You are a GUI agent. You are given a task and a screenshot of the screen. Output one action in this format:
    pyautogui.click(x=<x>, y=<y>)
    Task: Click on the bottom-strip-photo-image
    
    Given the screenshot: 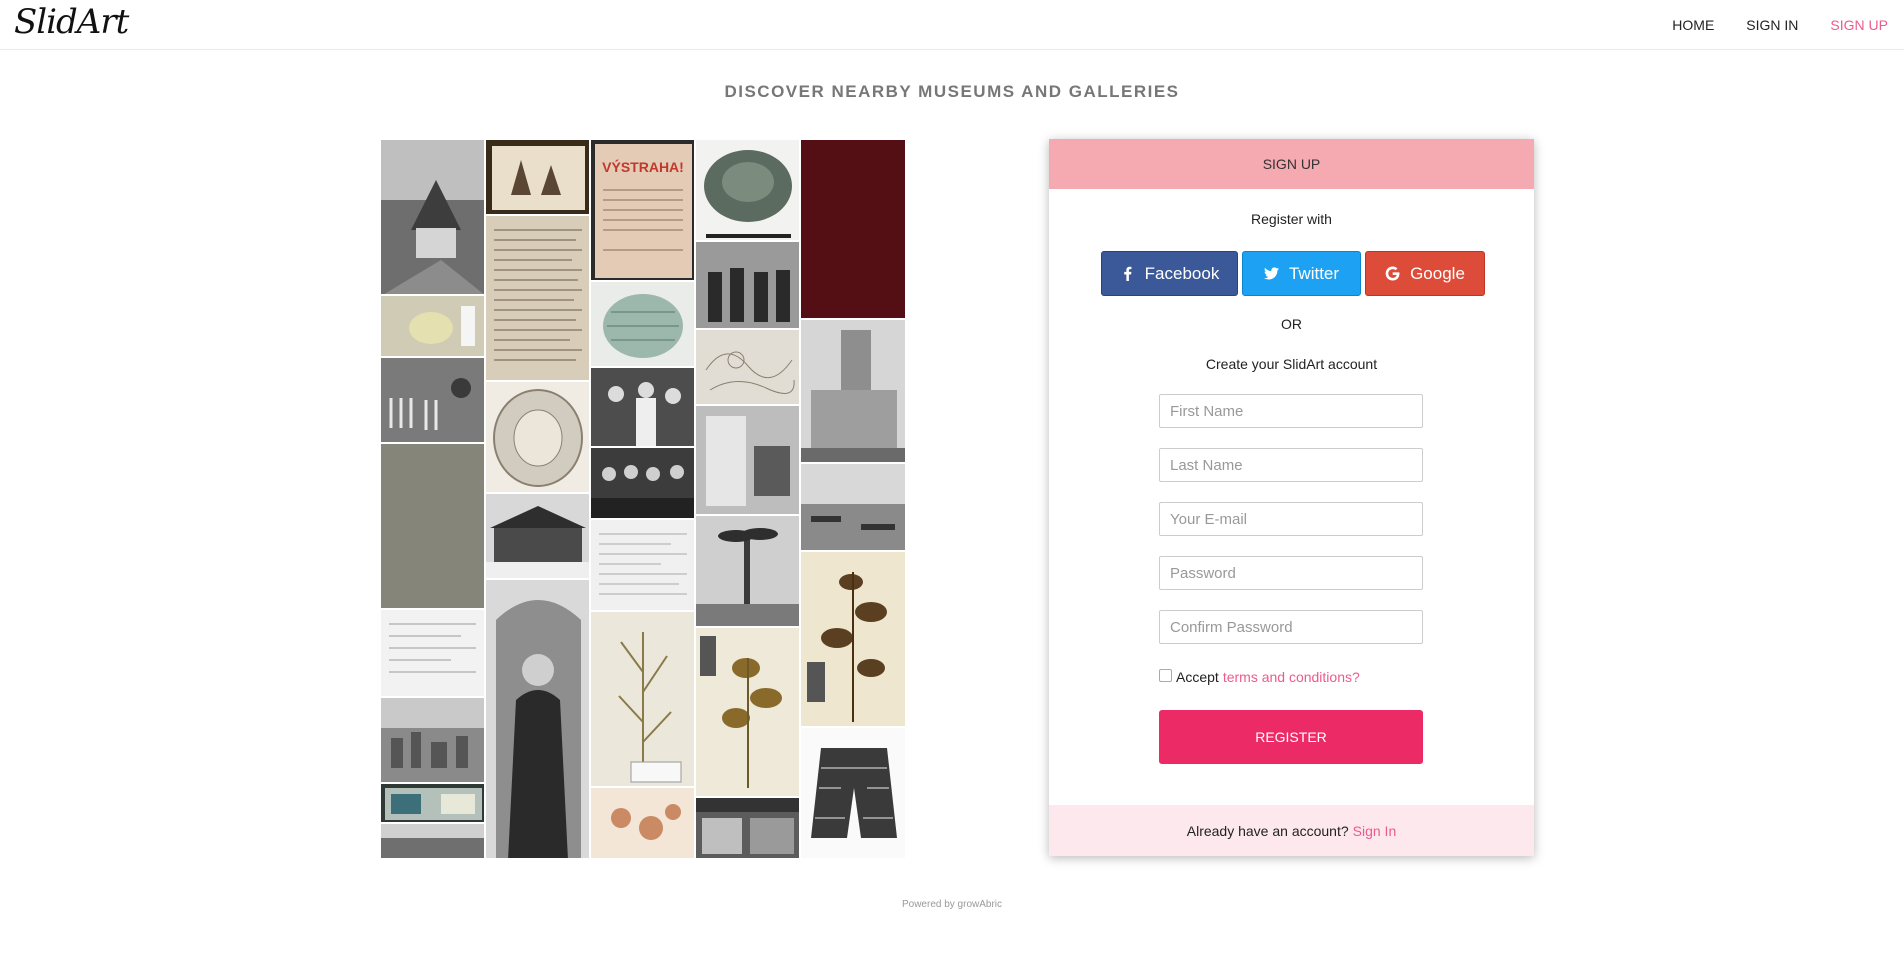 What is the action you would take?
    pyautogui.click(x=432, y=841)
    